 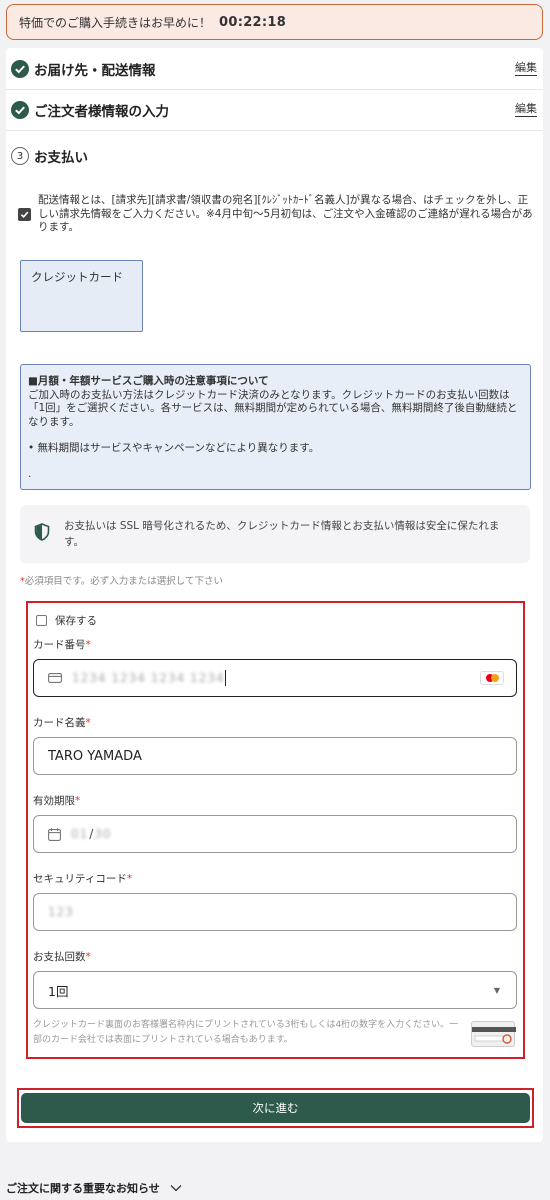 I want to click on step-title: お届け先・配送情報, so click(x=95, y=70).